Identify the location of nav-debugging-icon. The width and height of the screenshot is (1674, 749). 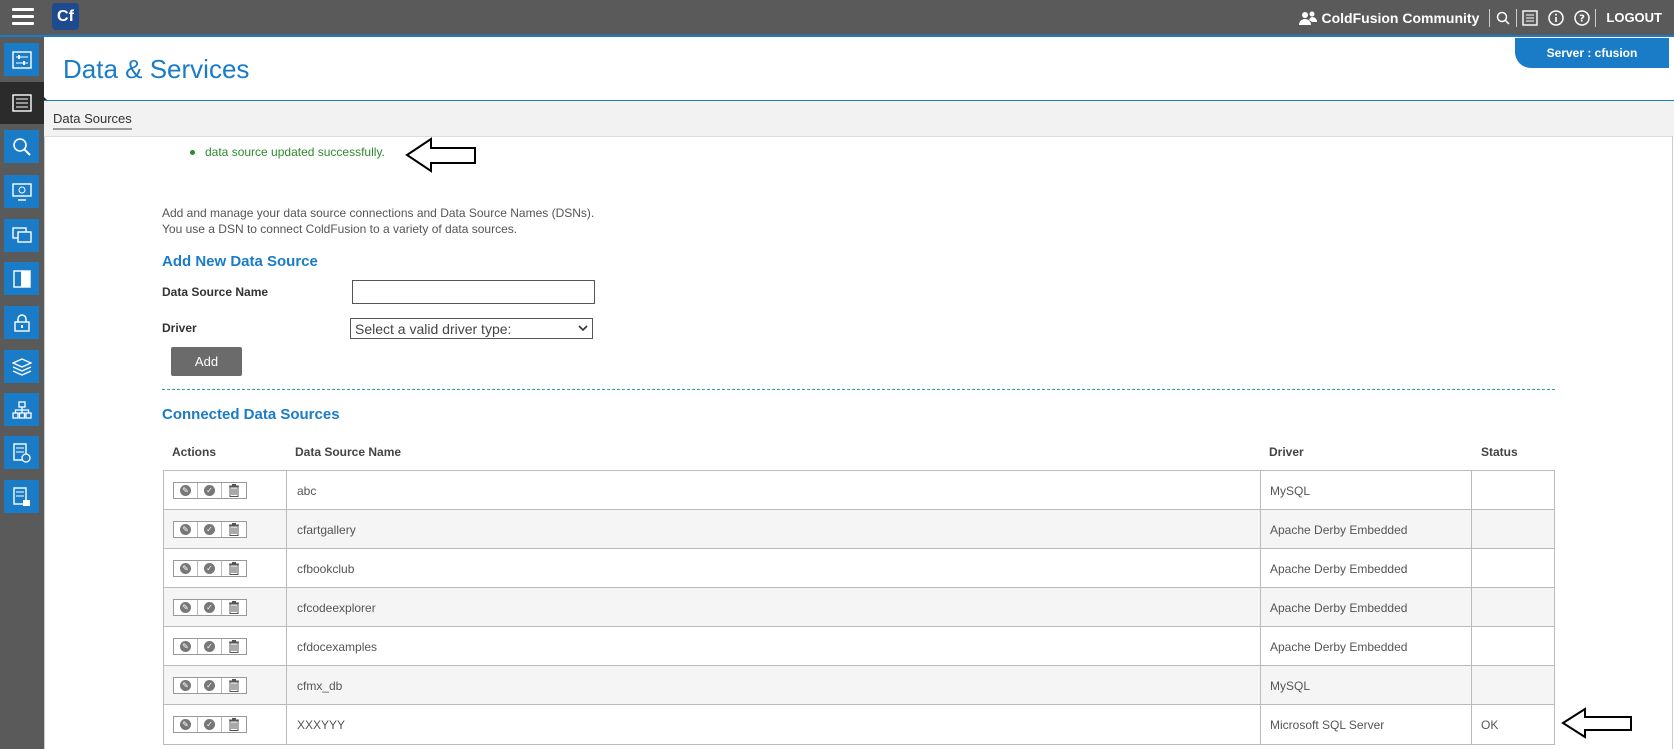
(21, 146).